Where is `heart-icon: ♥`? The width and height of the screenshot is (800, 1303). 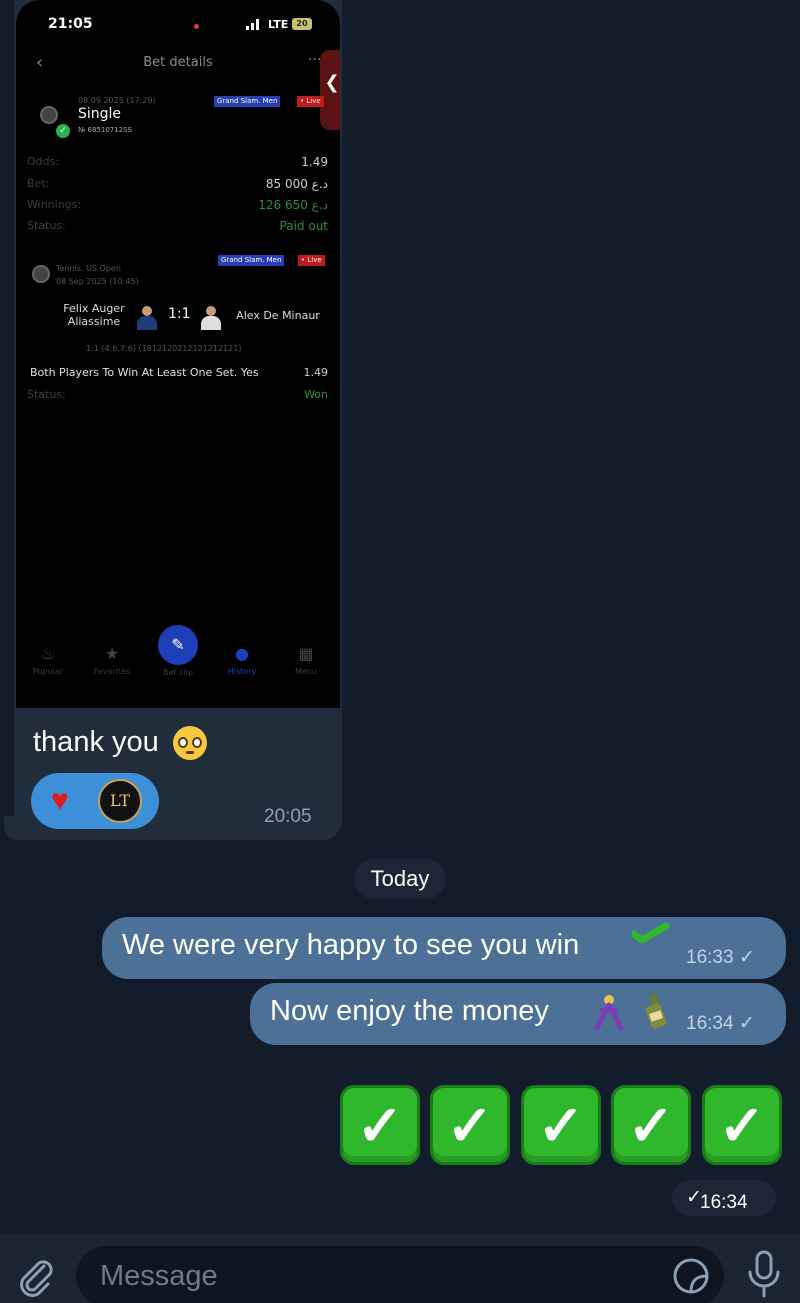 heart-icon: ♥ is located at coordinates (60, 800).